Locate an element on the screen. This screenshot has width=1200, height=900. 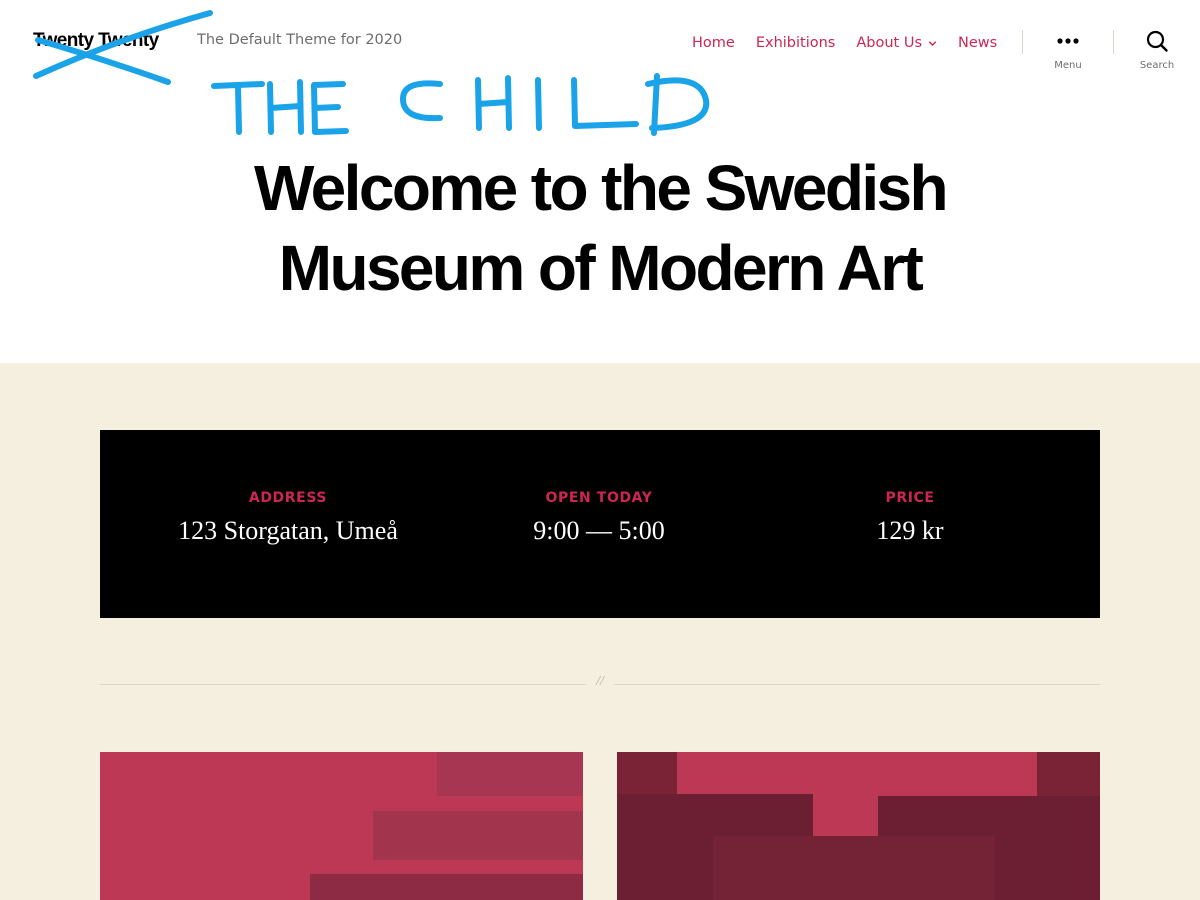
search-icon is located at coordinates (1157, 41).